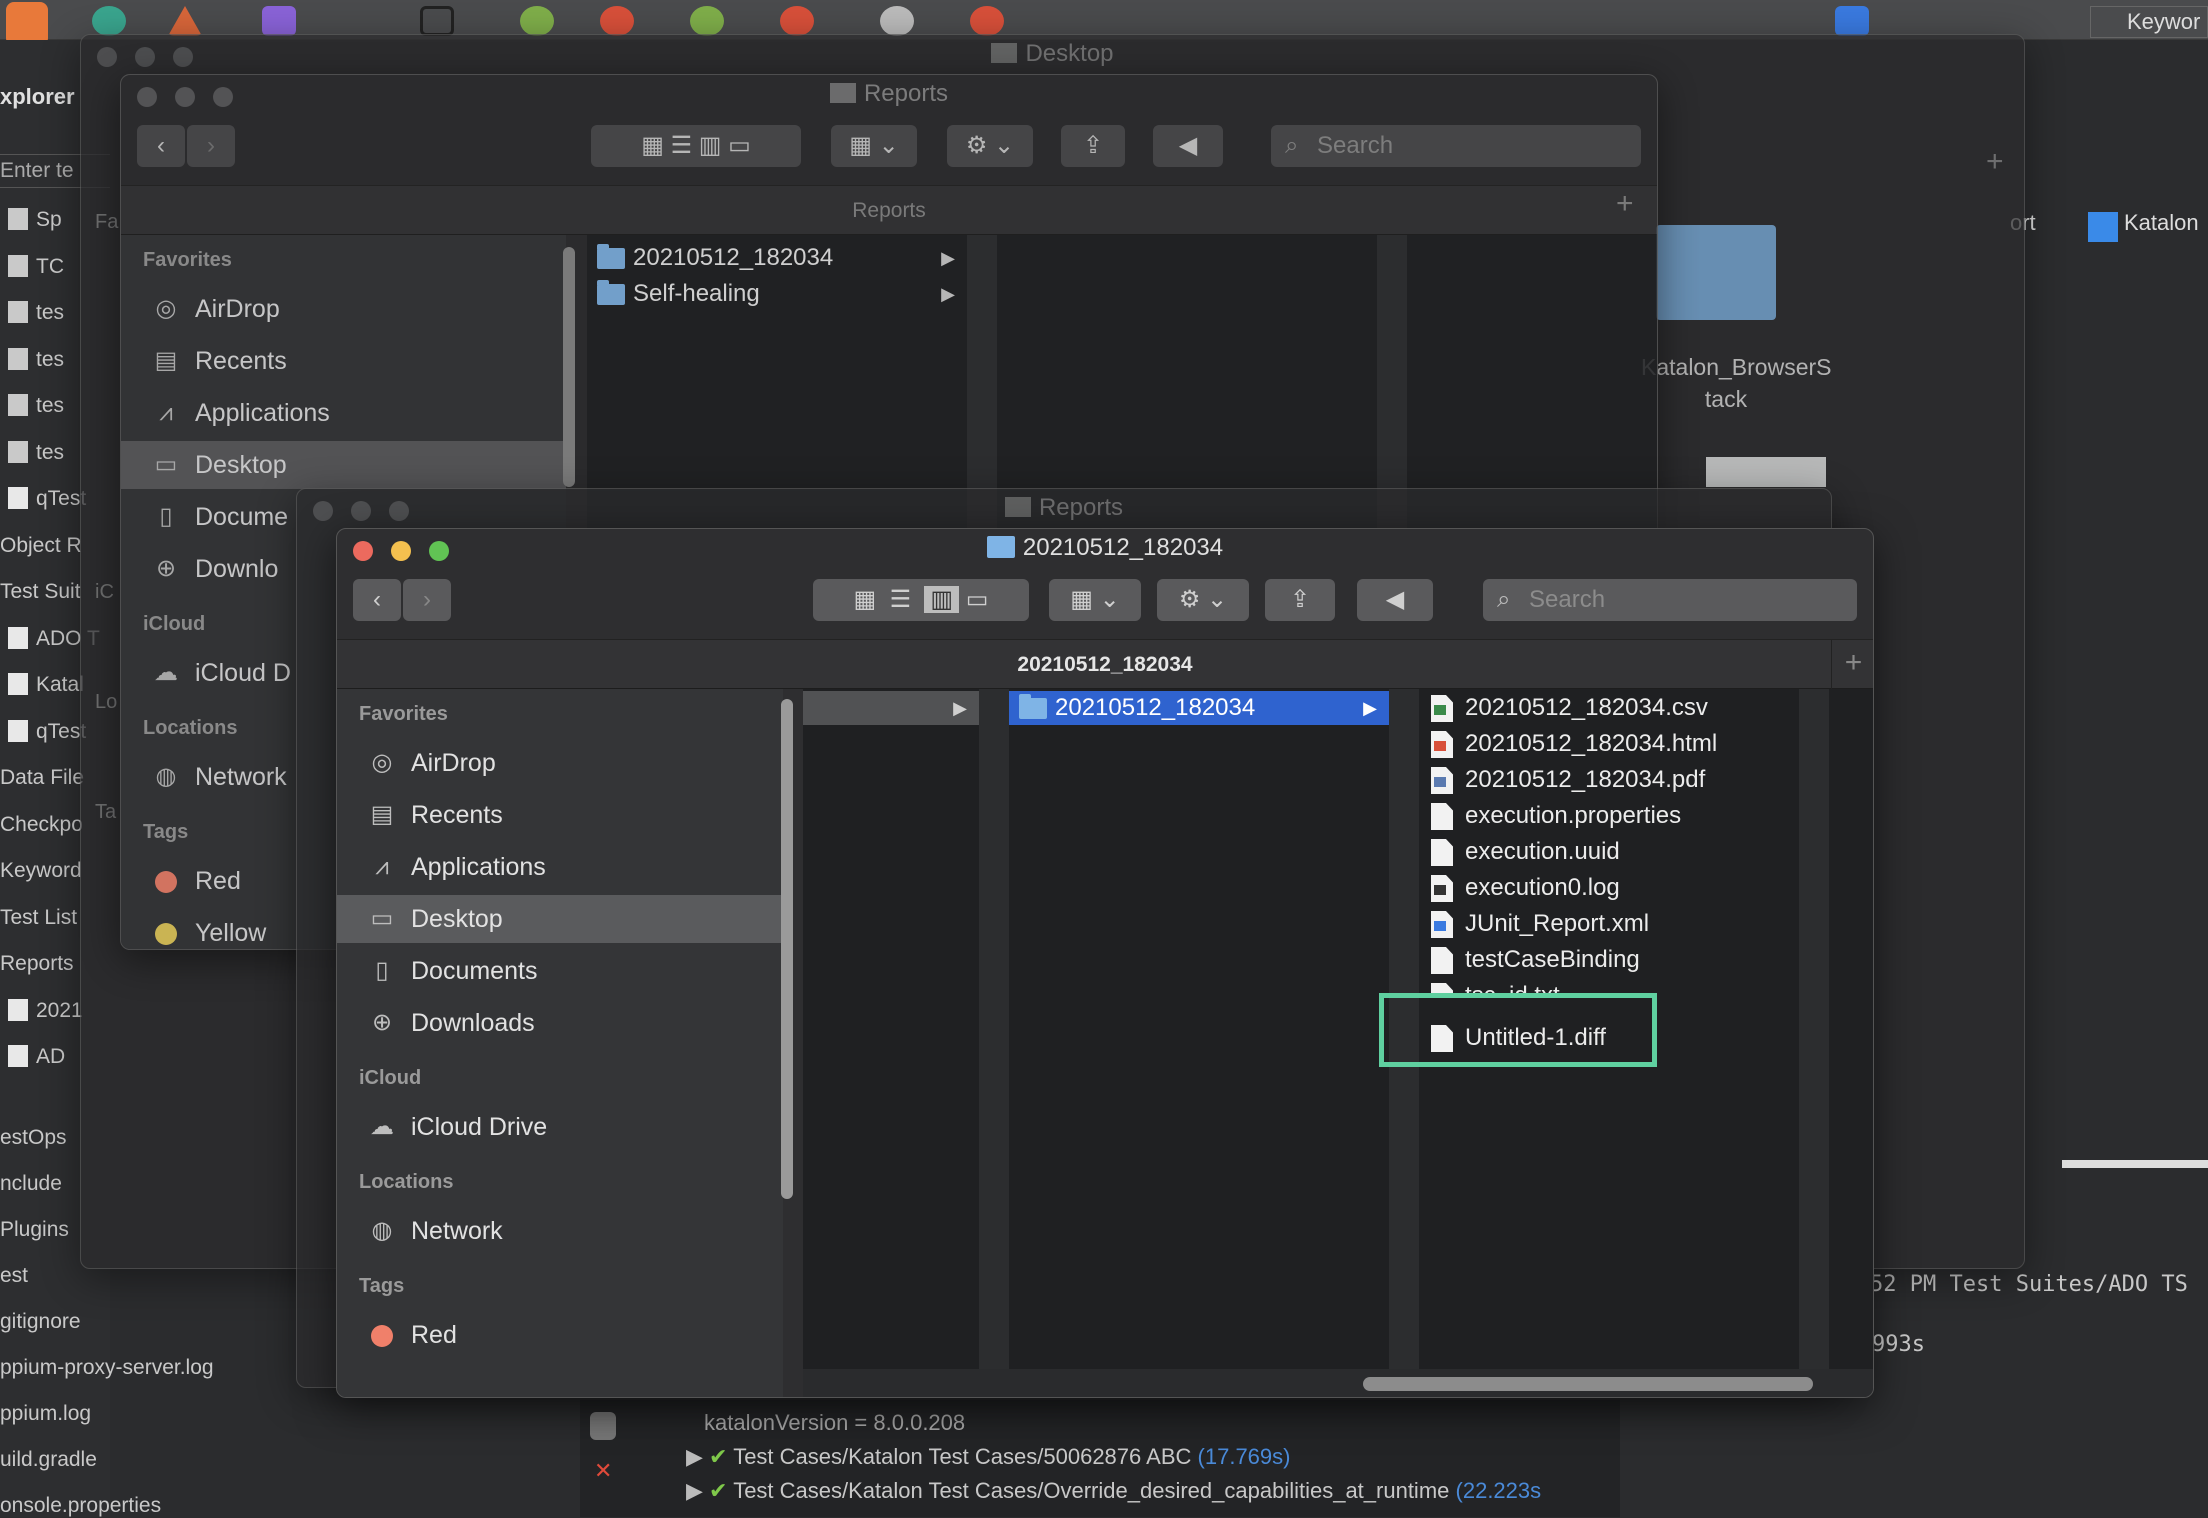  I want to click on icloud-icon: ☁, so click(166, 672).